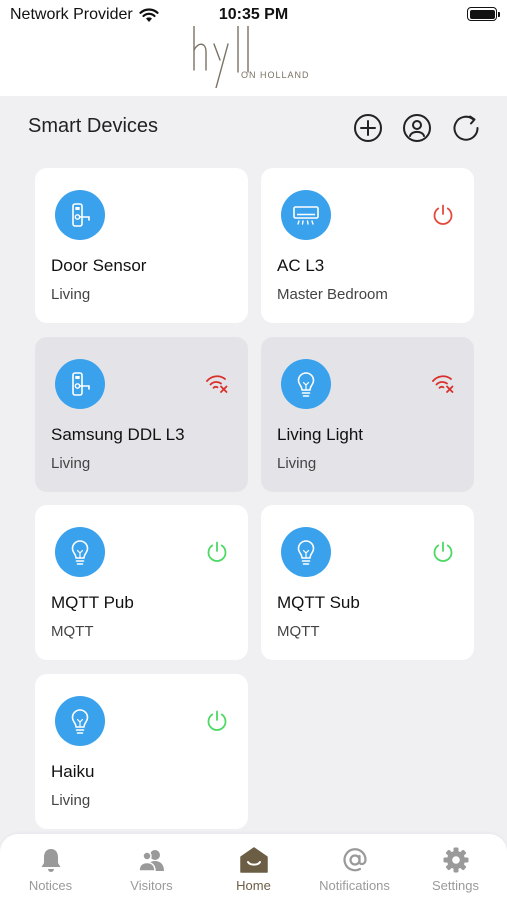  What do you see at coordinates (253, 128) in the screenshot?
I see `section-header: Smart Devices` at bounding box center [253, 128].